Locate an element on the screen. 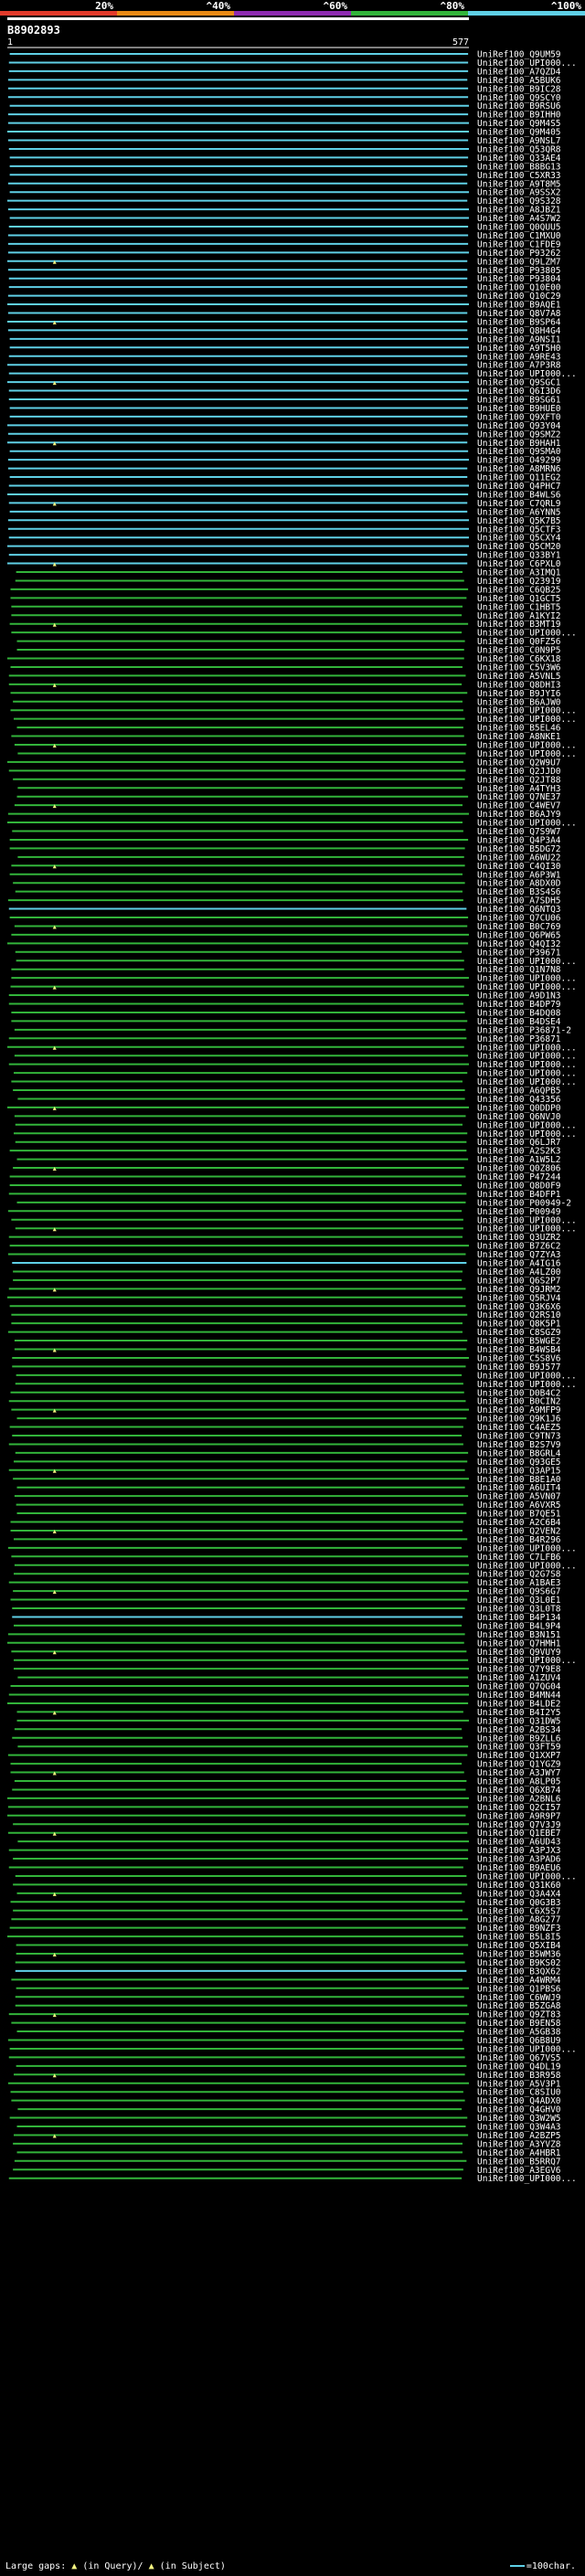 The width and height of the screenshot is (585, 2576). identity-color-bar: 20% ^40% ^60% ^80% ^100% is located at coordinates (293, 10).